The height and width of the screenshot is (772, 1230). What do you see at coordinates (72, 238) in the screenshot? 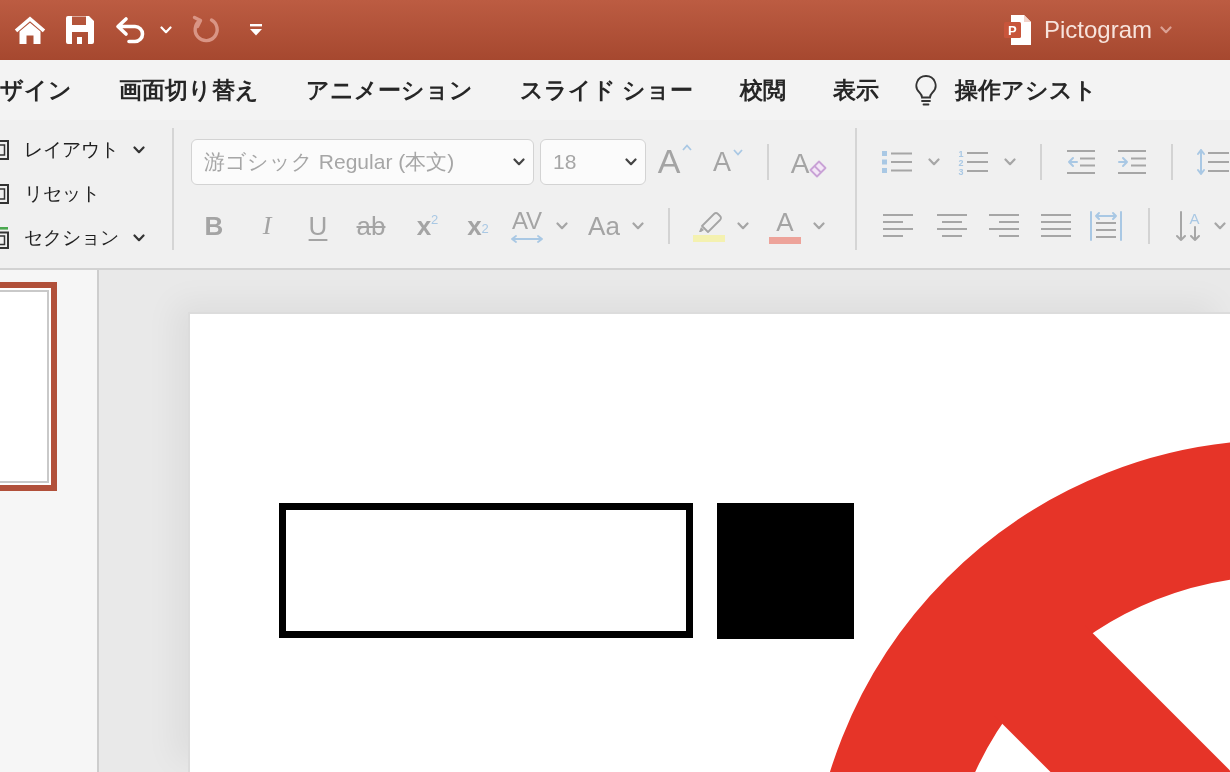
I see `section-button: セクション` at bounding box center [72, 238].